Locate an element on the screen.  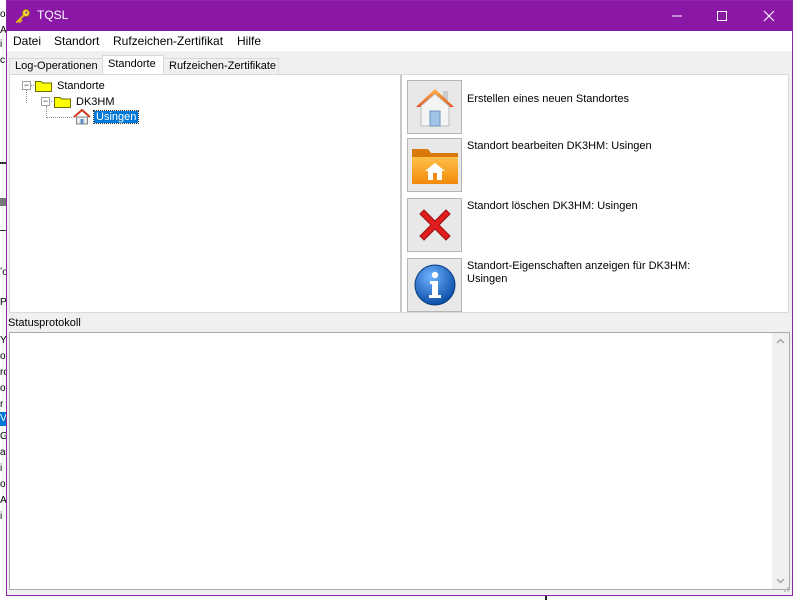
create-location-label: Erstellen eines neuen Standortes is located at coordinates (548, 99).